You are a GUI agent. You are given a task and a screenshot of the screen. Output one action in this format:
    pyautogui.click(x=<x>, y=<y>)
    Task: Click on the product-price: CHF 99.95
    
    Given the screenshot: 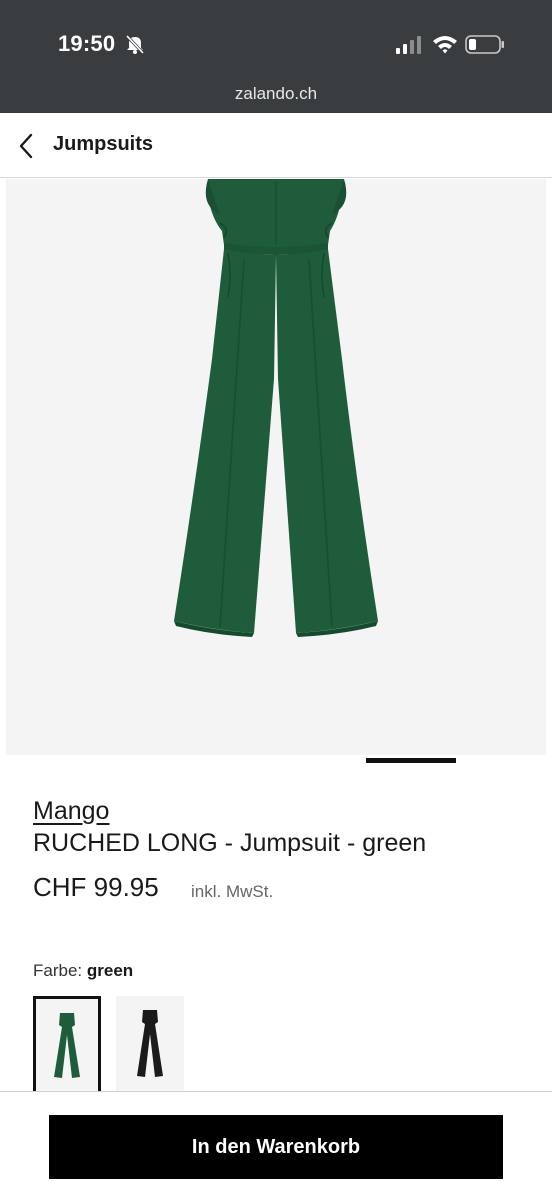 What is the action you would take?
    pyautogui.click(x=96, y=887)
    